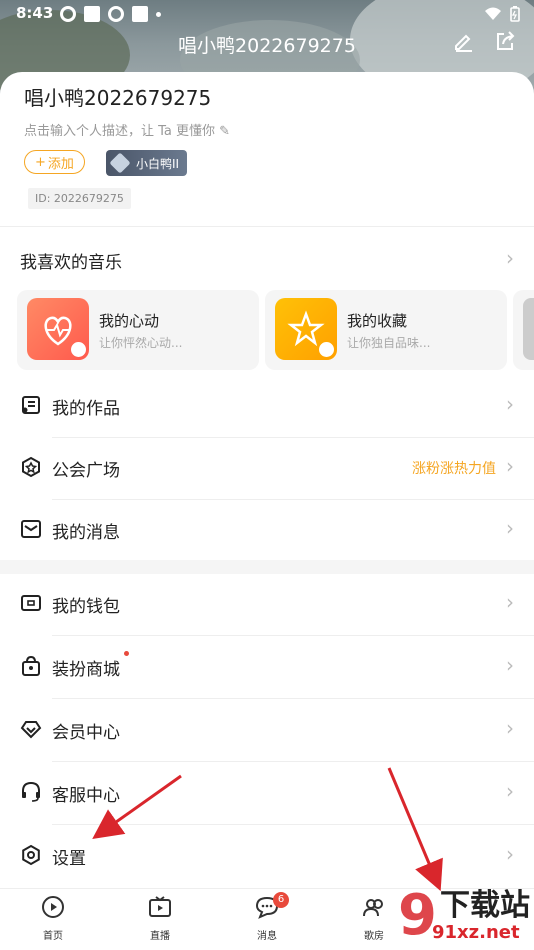 The width and height of the screenshot is (534, 950). I want to click on more-dot-icon, so click(158, 14).